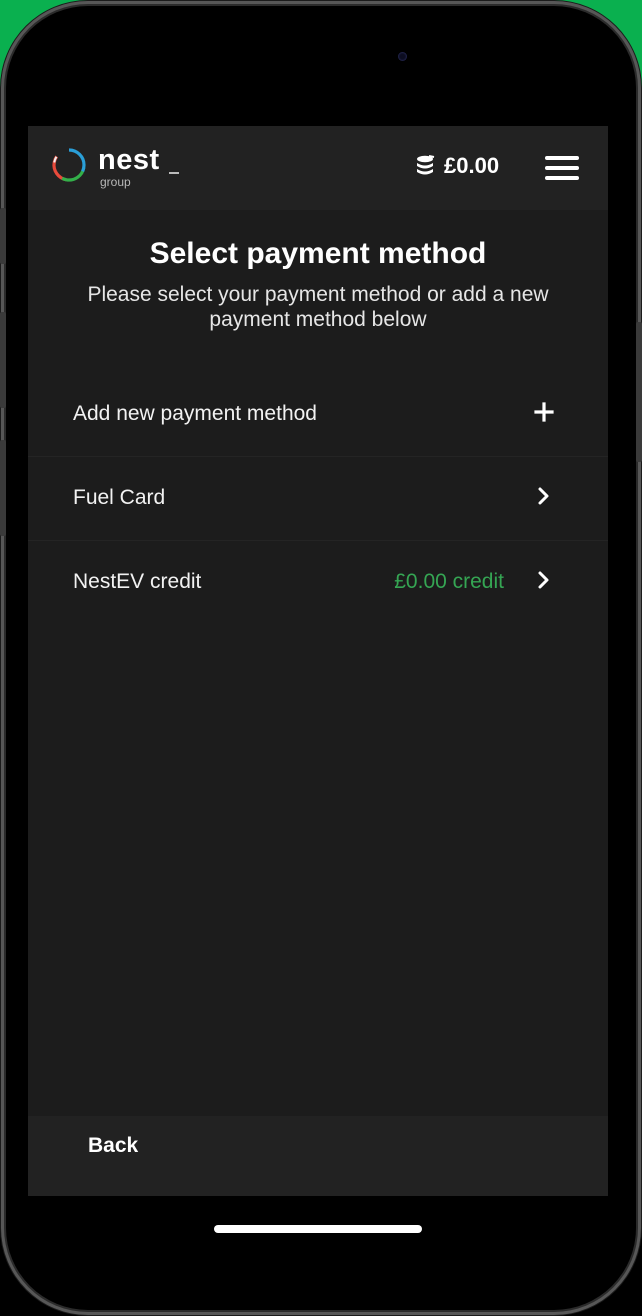  Describe the element at coordinates (402, 56) in the screenshot. I see `front-camera` at that location.